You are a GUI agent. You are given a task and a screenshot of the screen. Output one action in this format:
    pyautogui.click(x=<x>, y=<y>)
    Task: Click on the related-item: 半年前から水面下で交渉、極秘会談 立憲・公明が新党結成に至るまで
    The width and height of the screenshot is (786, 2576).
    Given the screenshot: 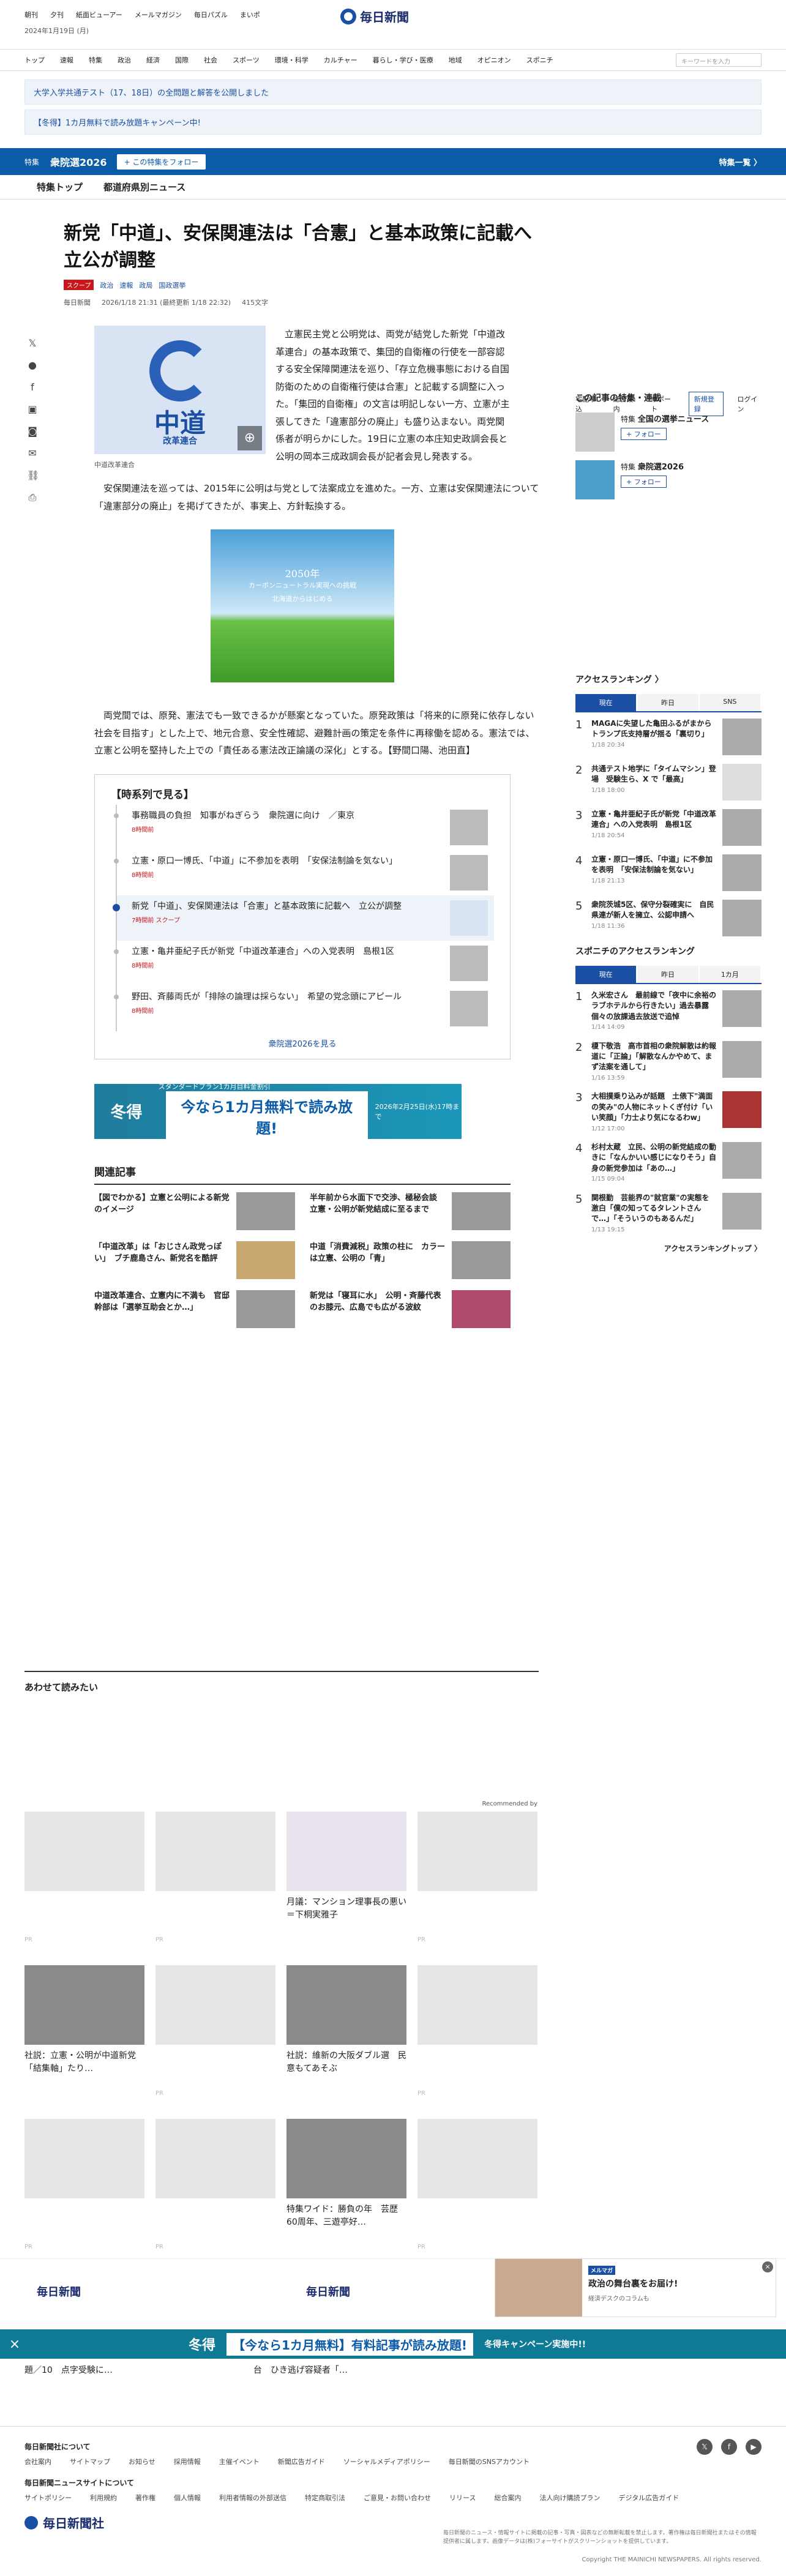 What is the action you would take?
    pyautogui.click(x=410, y=1211)
    